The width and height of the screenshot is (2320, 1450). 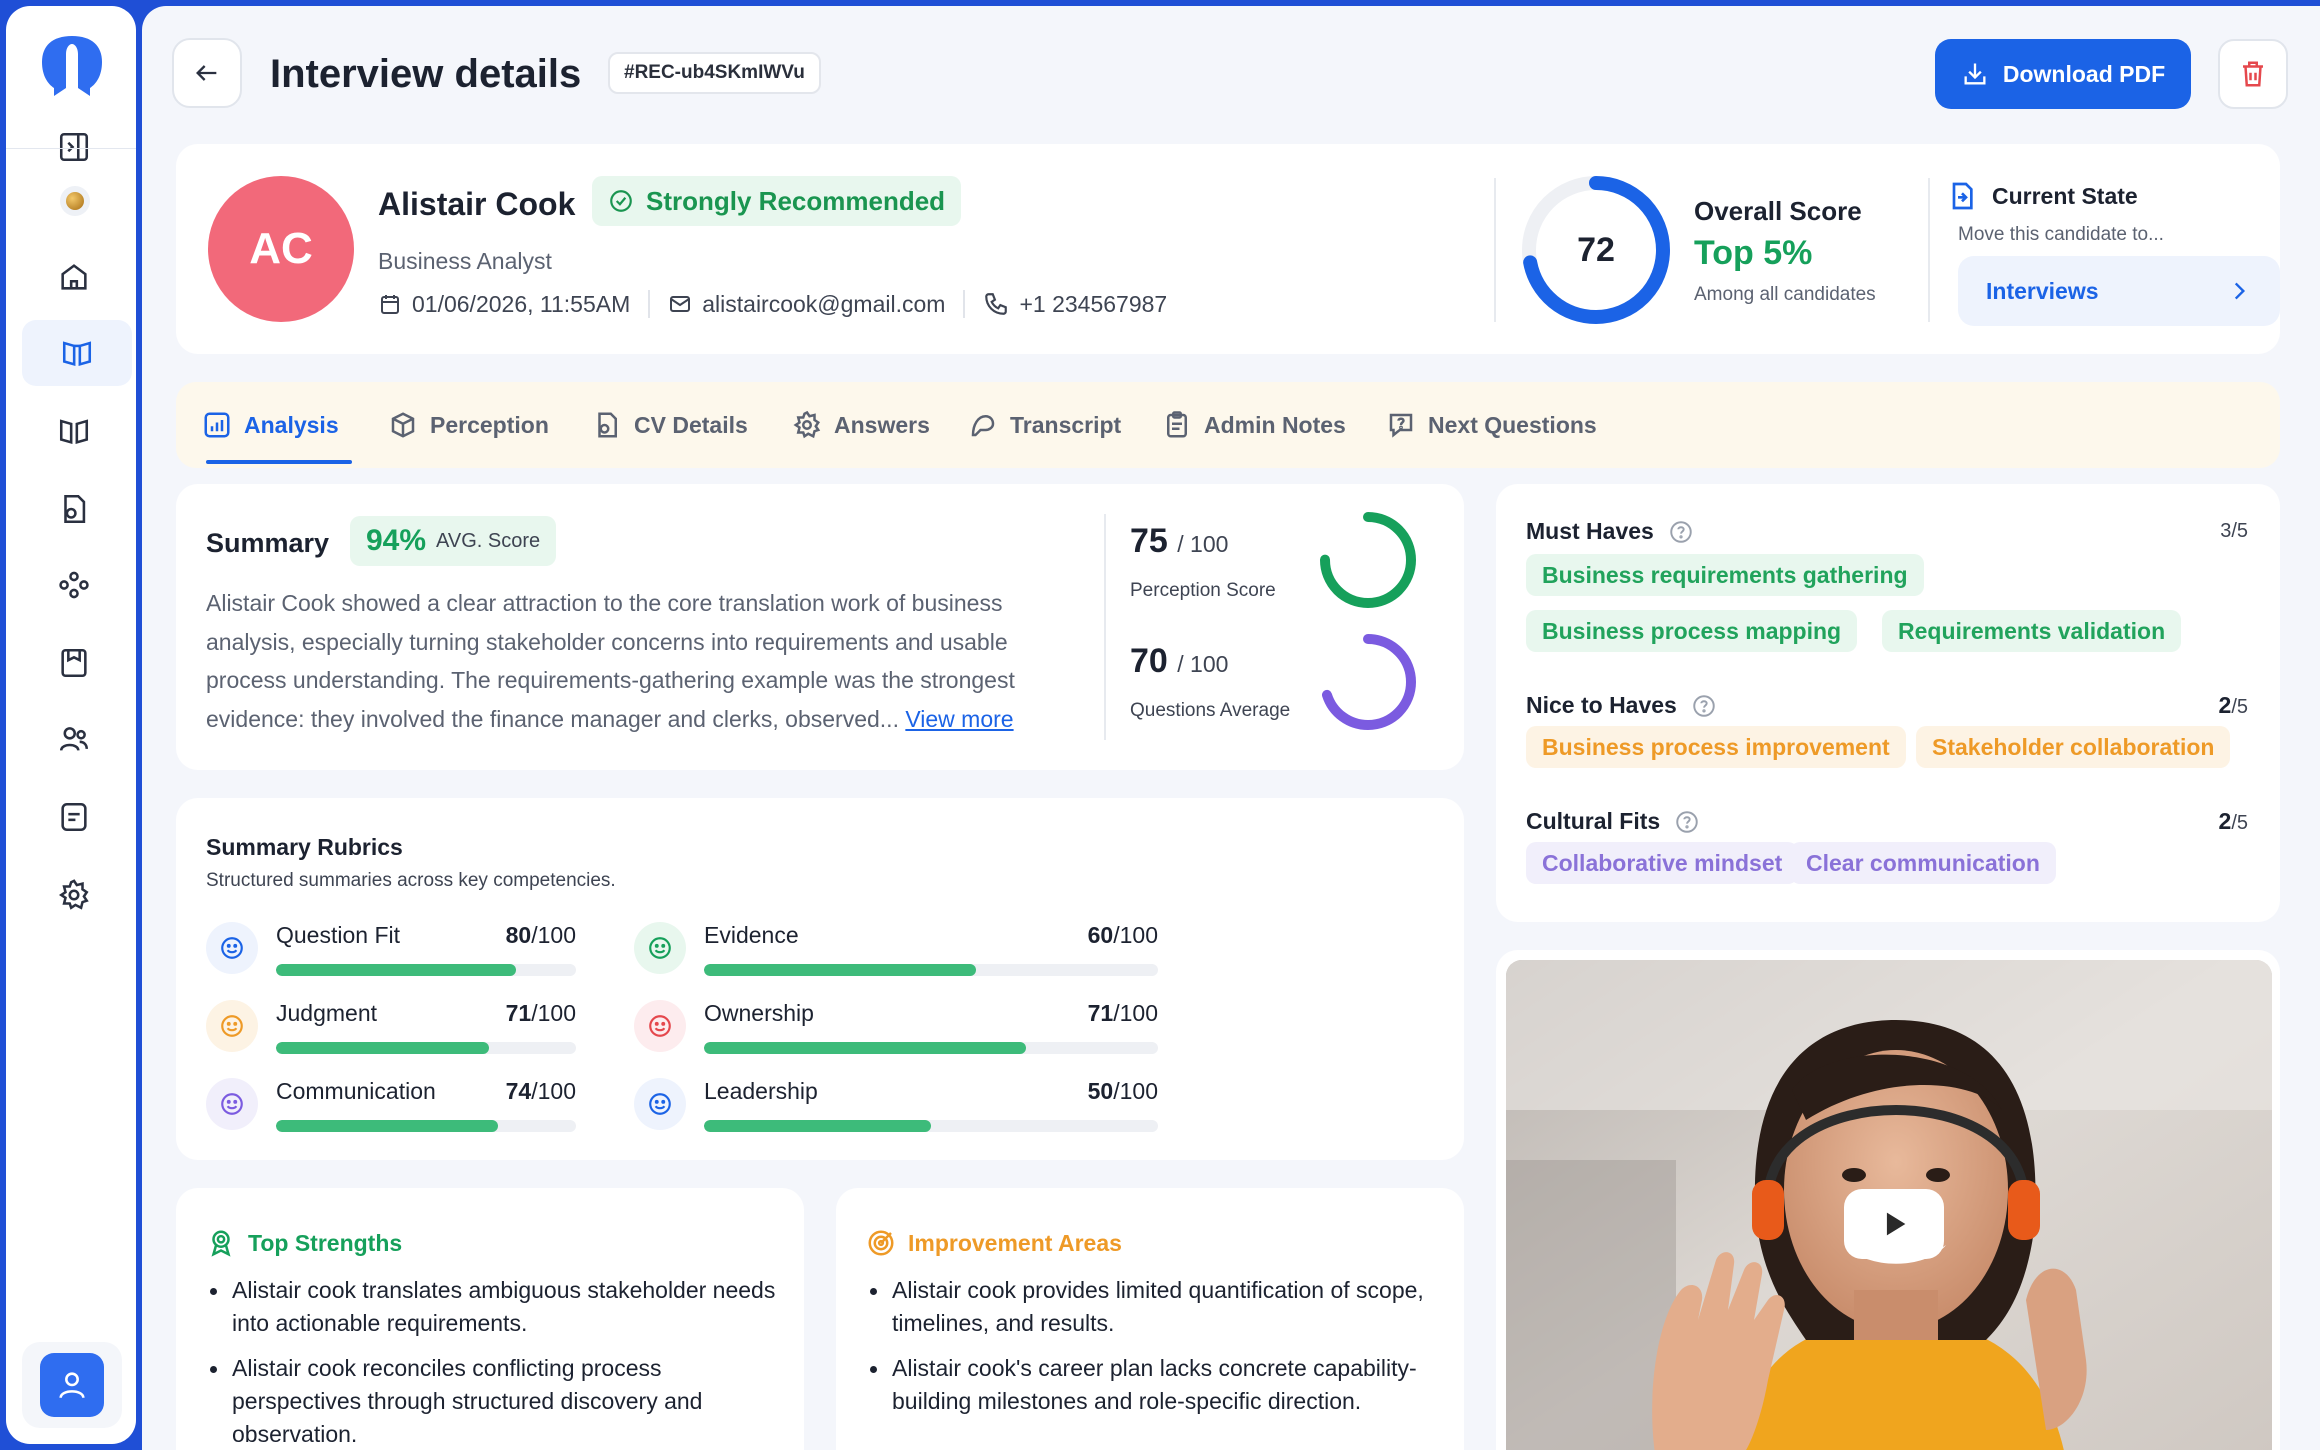 I want to click on trash-icon, so click(x=2253, y=74).